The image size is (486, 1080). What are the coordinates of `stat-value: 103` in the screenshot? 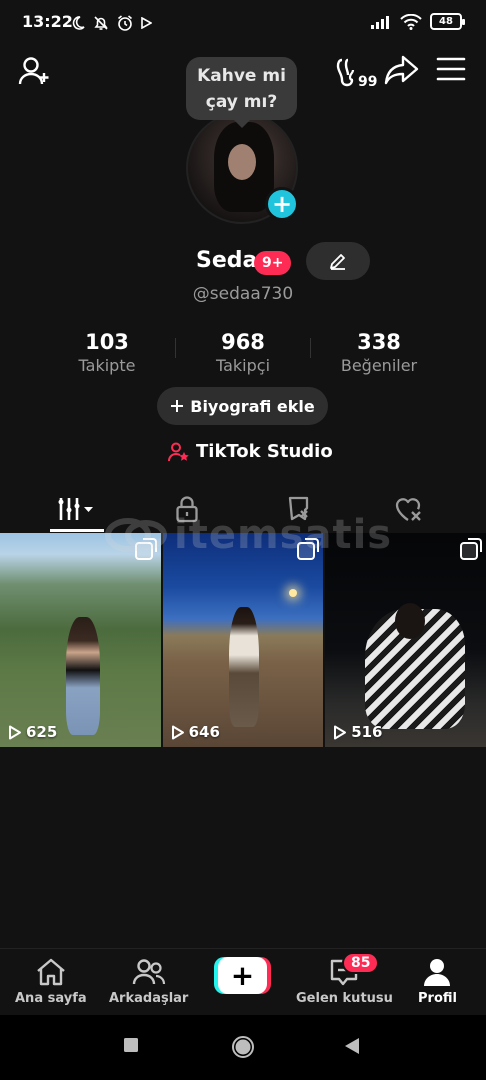 It's located at (107, 342).